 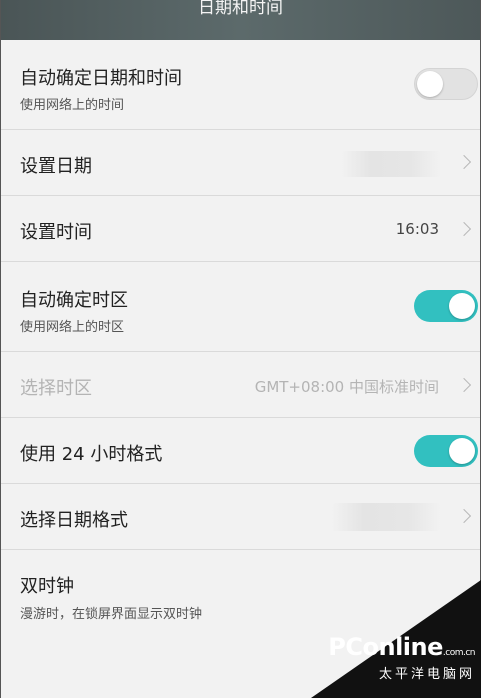 I want to click on time-zone-value: GMT+08:00 中国标准时间, so click(x=346, y=387).